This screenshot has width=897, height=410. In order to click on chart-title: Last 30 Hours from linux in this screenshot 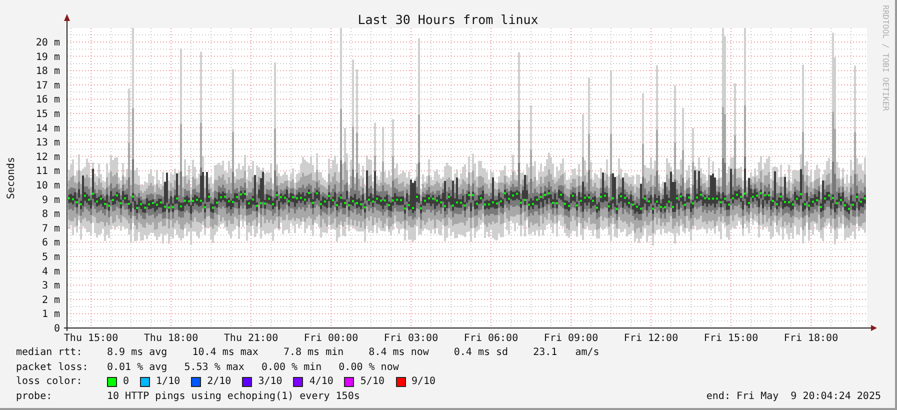, I will do `click(448, 19)`.